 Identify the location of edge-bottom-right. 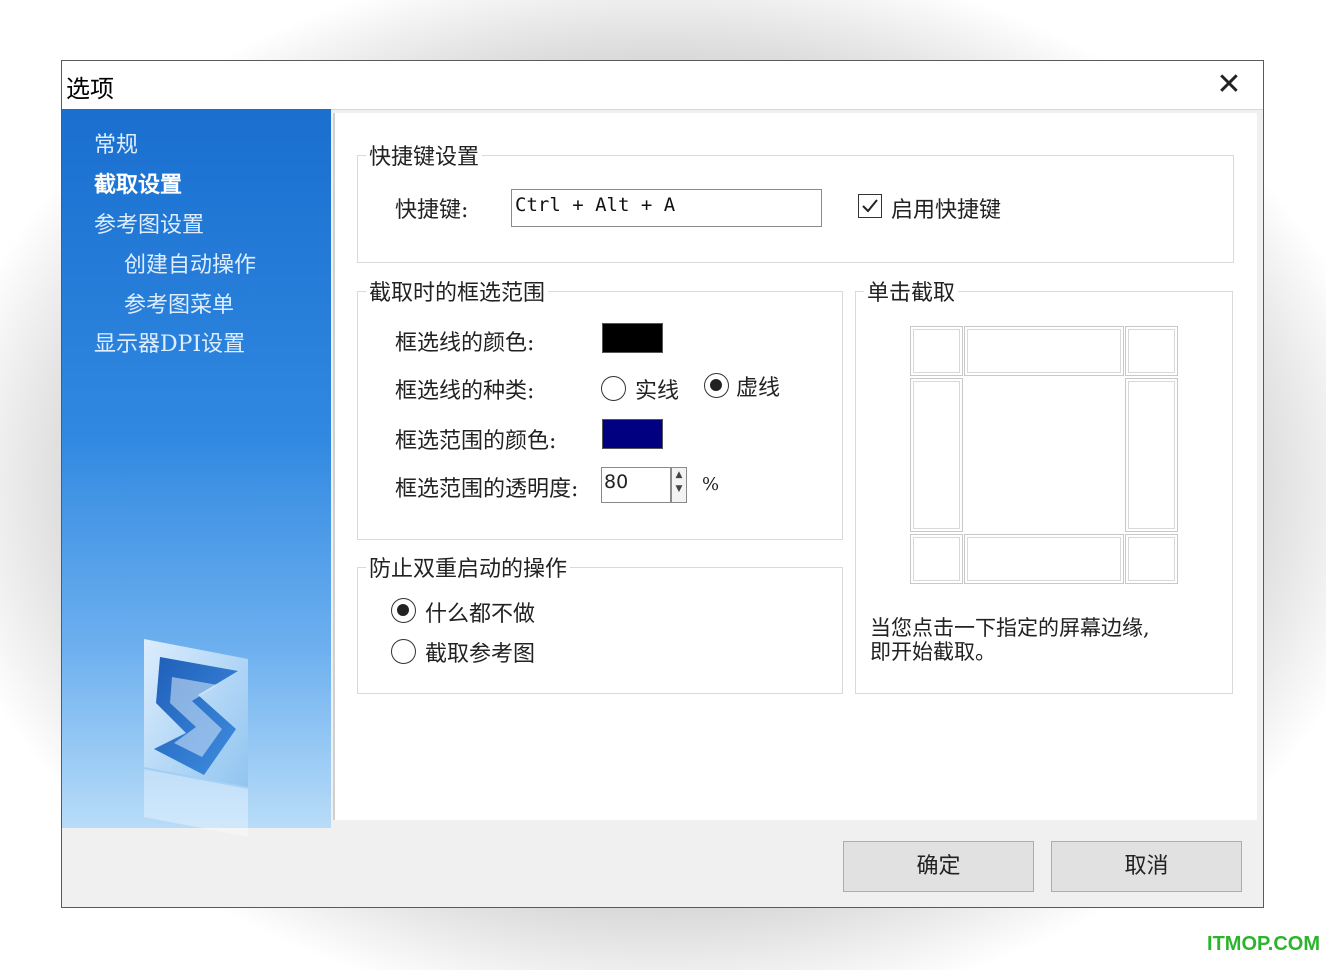
(1151, 559).